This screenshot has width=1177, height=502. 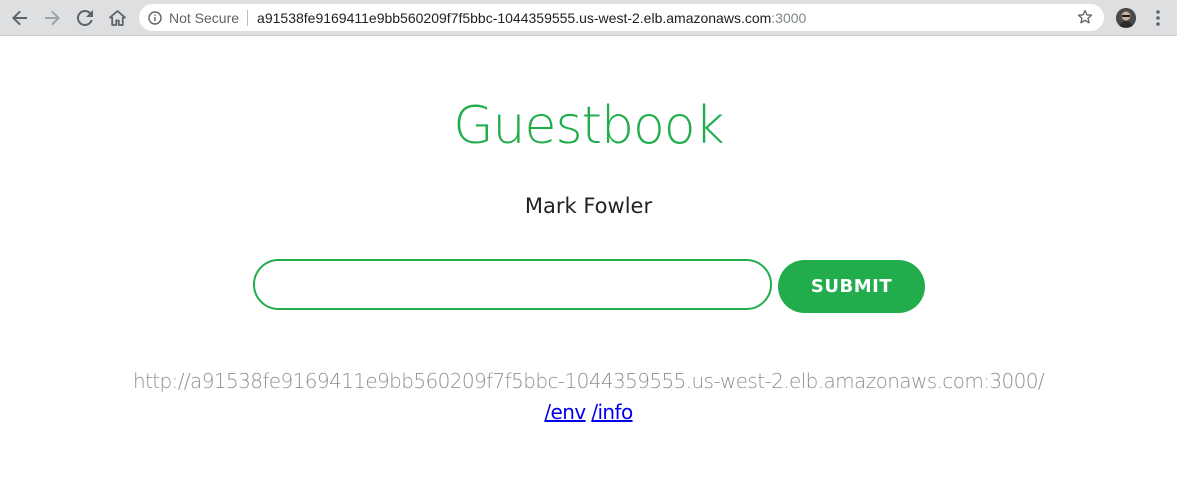 I want to click on page-title: Guestbook, so click(x=588, y=126).